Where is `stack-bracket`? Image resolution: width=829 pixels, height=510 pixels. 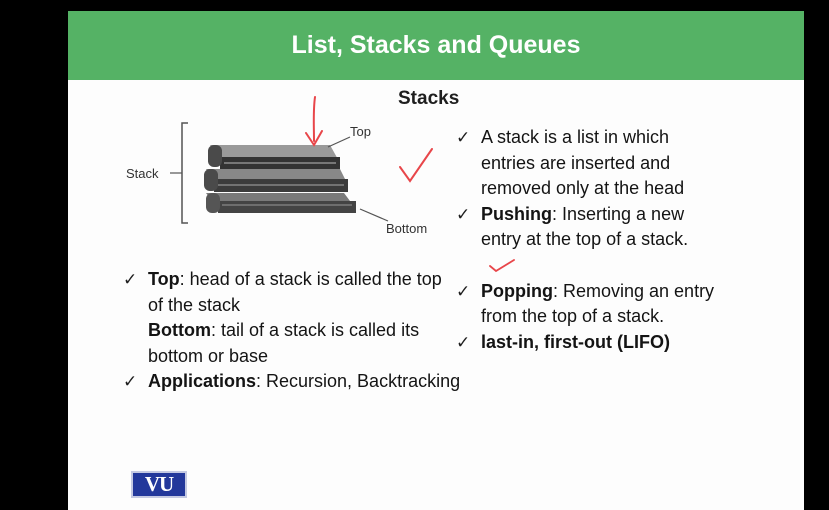
stack-bracket is located at coordinates (184, 173).